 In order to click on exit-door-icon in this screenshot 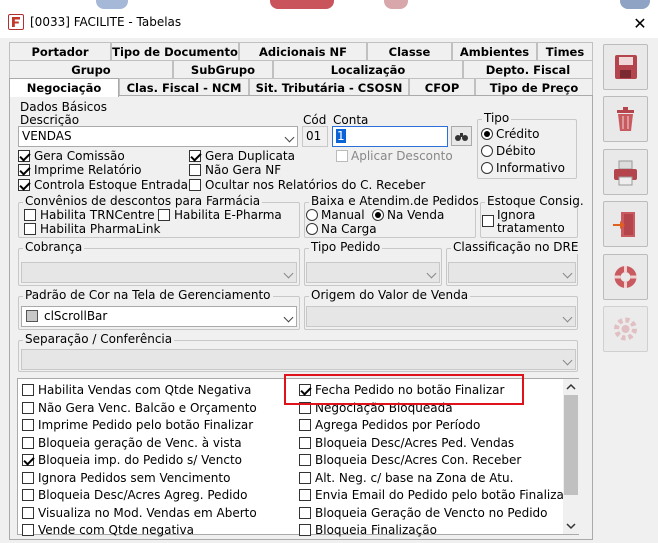, I will do `click(624, 224)`.